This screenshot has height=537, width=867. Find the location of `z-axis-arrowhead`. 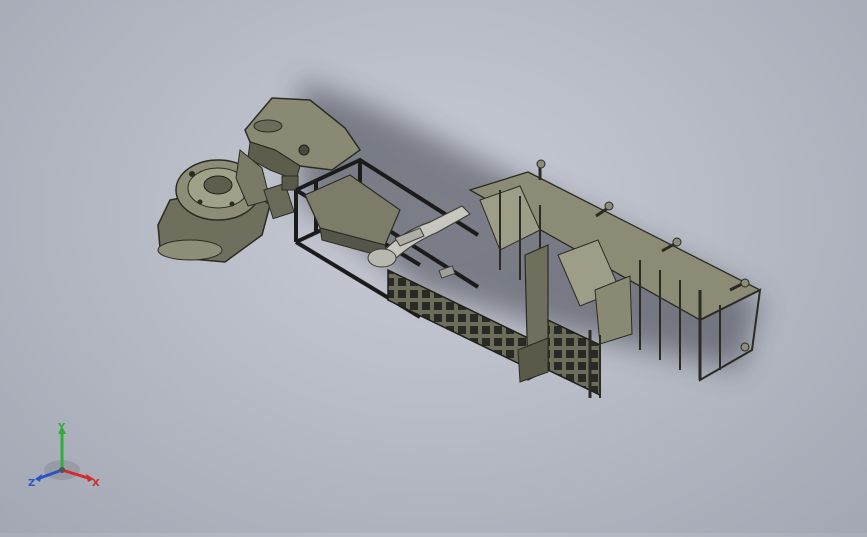

z-axis-arrowhead is located at coordinates (38, 478).